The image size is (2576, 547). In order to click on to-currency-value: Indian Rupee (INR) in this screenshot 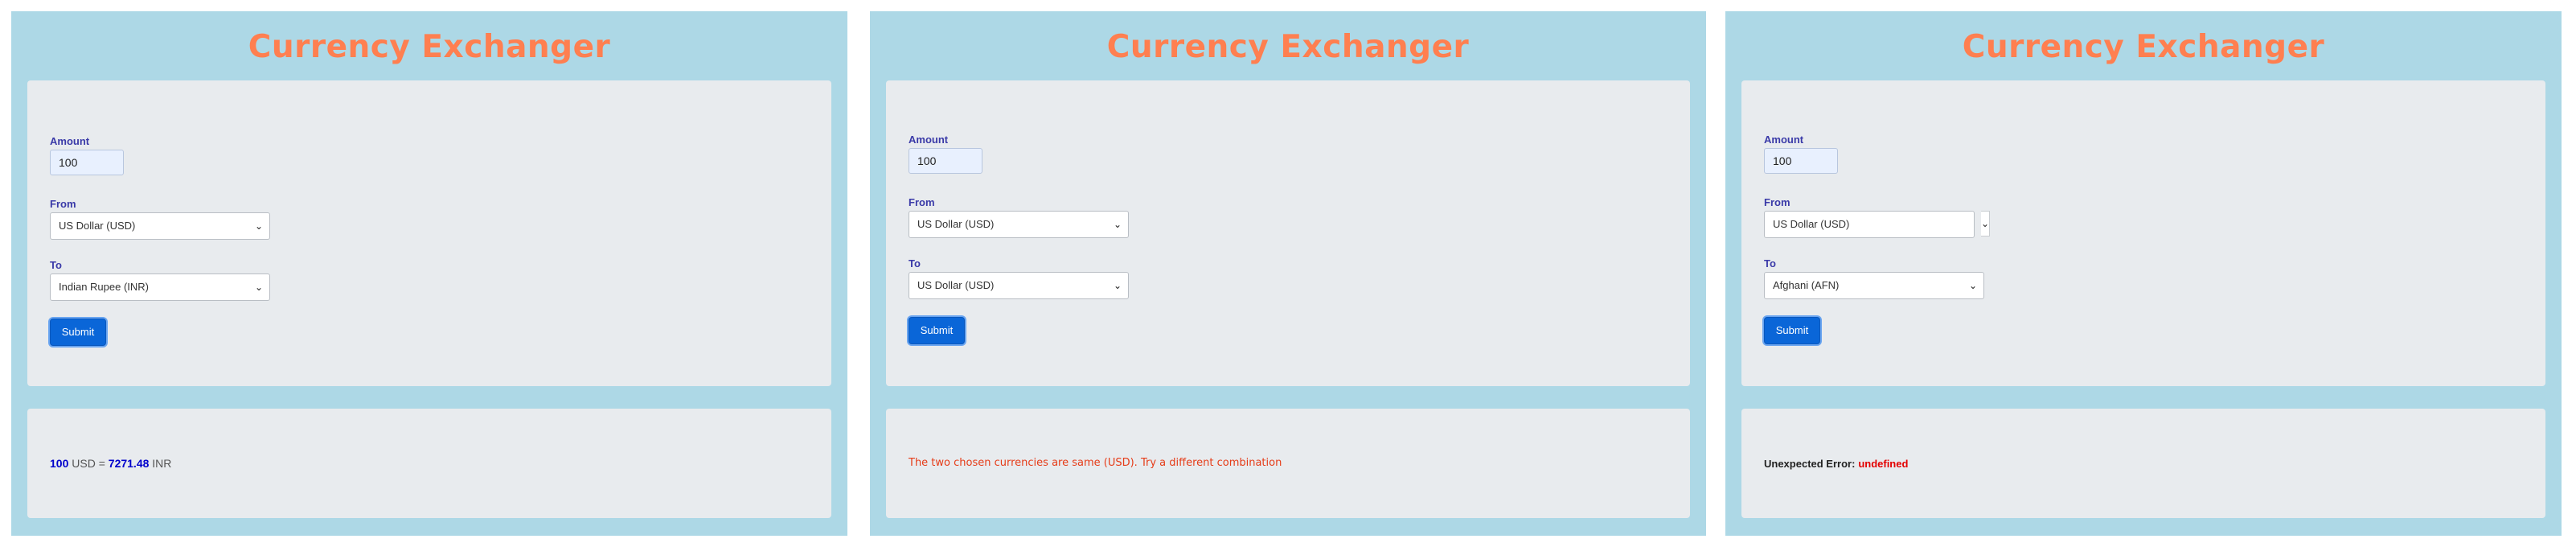, I will do `click(104, 287)`.